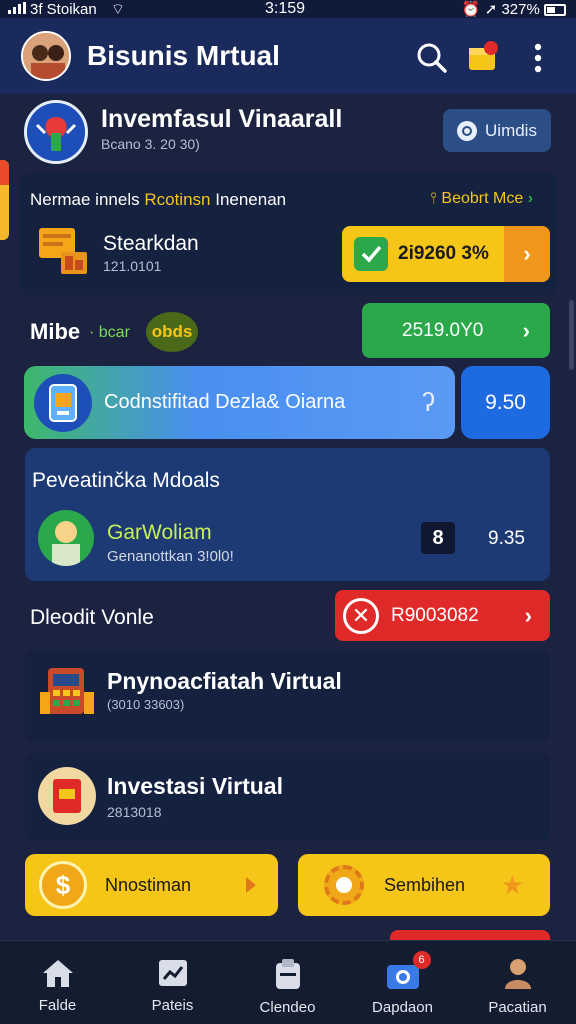 This screenshot has width=576, height=1024. What do you see at coordinates (57, 973) in the screenshot?
I see `home-icon` at bounding box center [57, 973].